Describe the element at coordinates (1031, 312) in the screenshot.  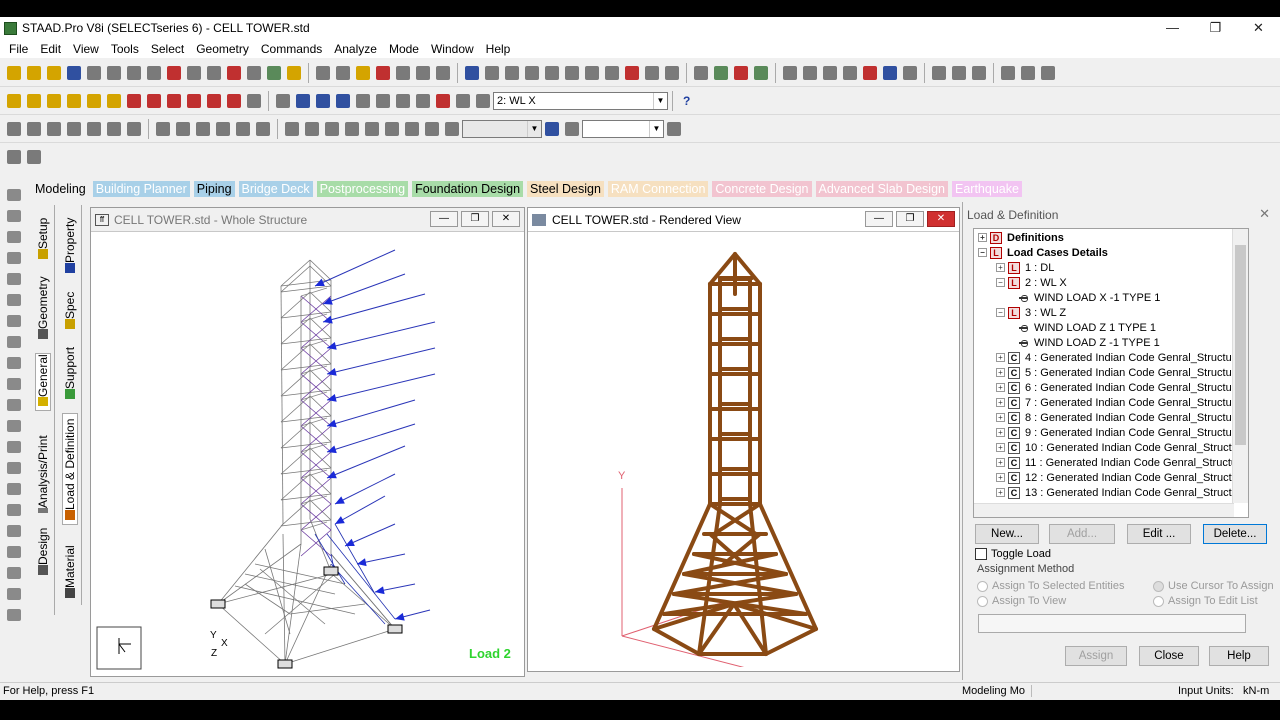
I see `tree-node: − L 3 : WL Z` at that location.